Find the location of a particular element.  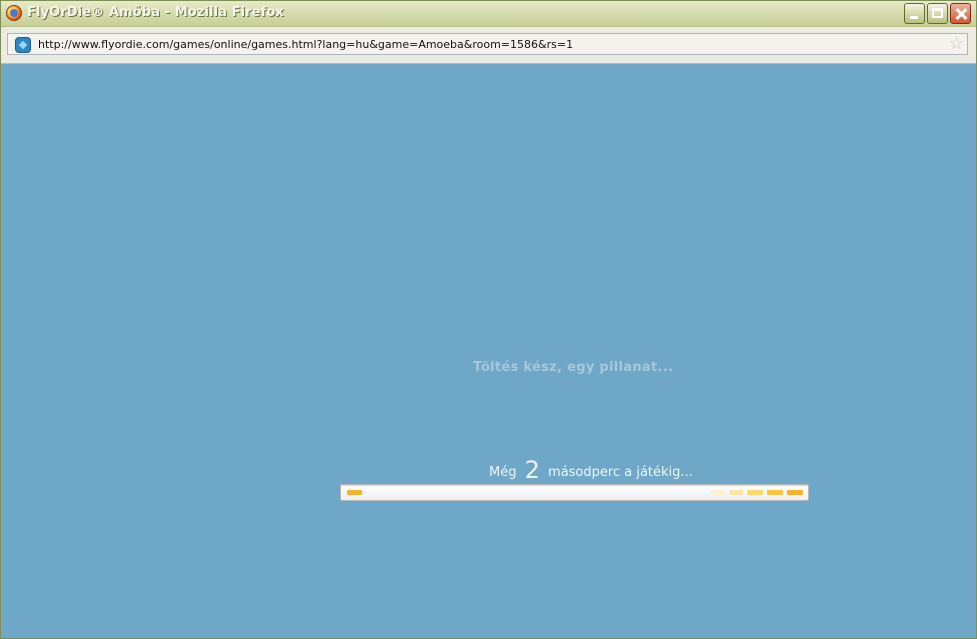

countdown-number: 2 is located at coordinates (532, 470).